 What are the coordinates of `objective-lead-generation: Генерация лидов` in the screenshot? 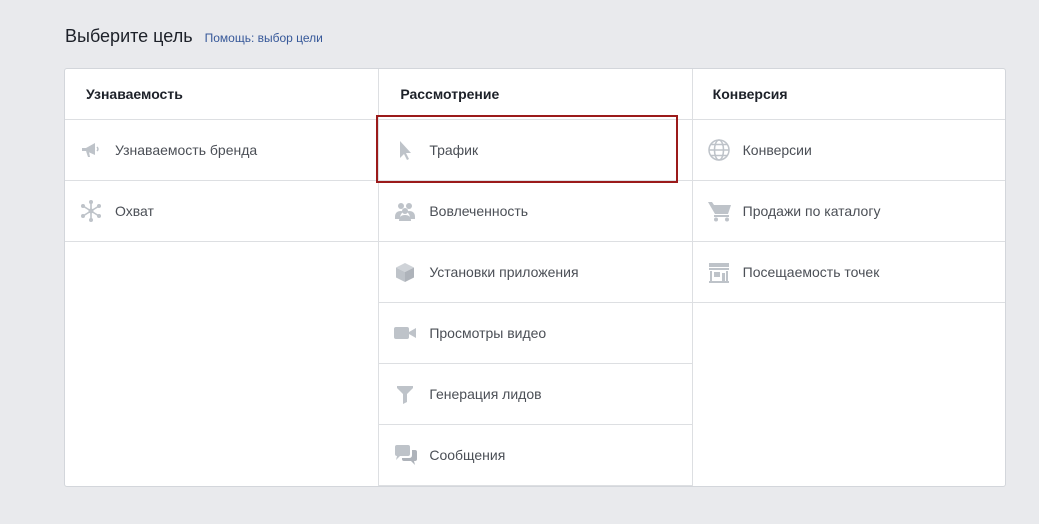 It's located at (535, 394).